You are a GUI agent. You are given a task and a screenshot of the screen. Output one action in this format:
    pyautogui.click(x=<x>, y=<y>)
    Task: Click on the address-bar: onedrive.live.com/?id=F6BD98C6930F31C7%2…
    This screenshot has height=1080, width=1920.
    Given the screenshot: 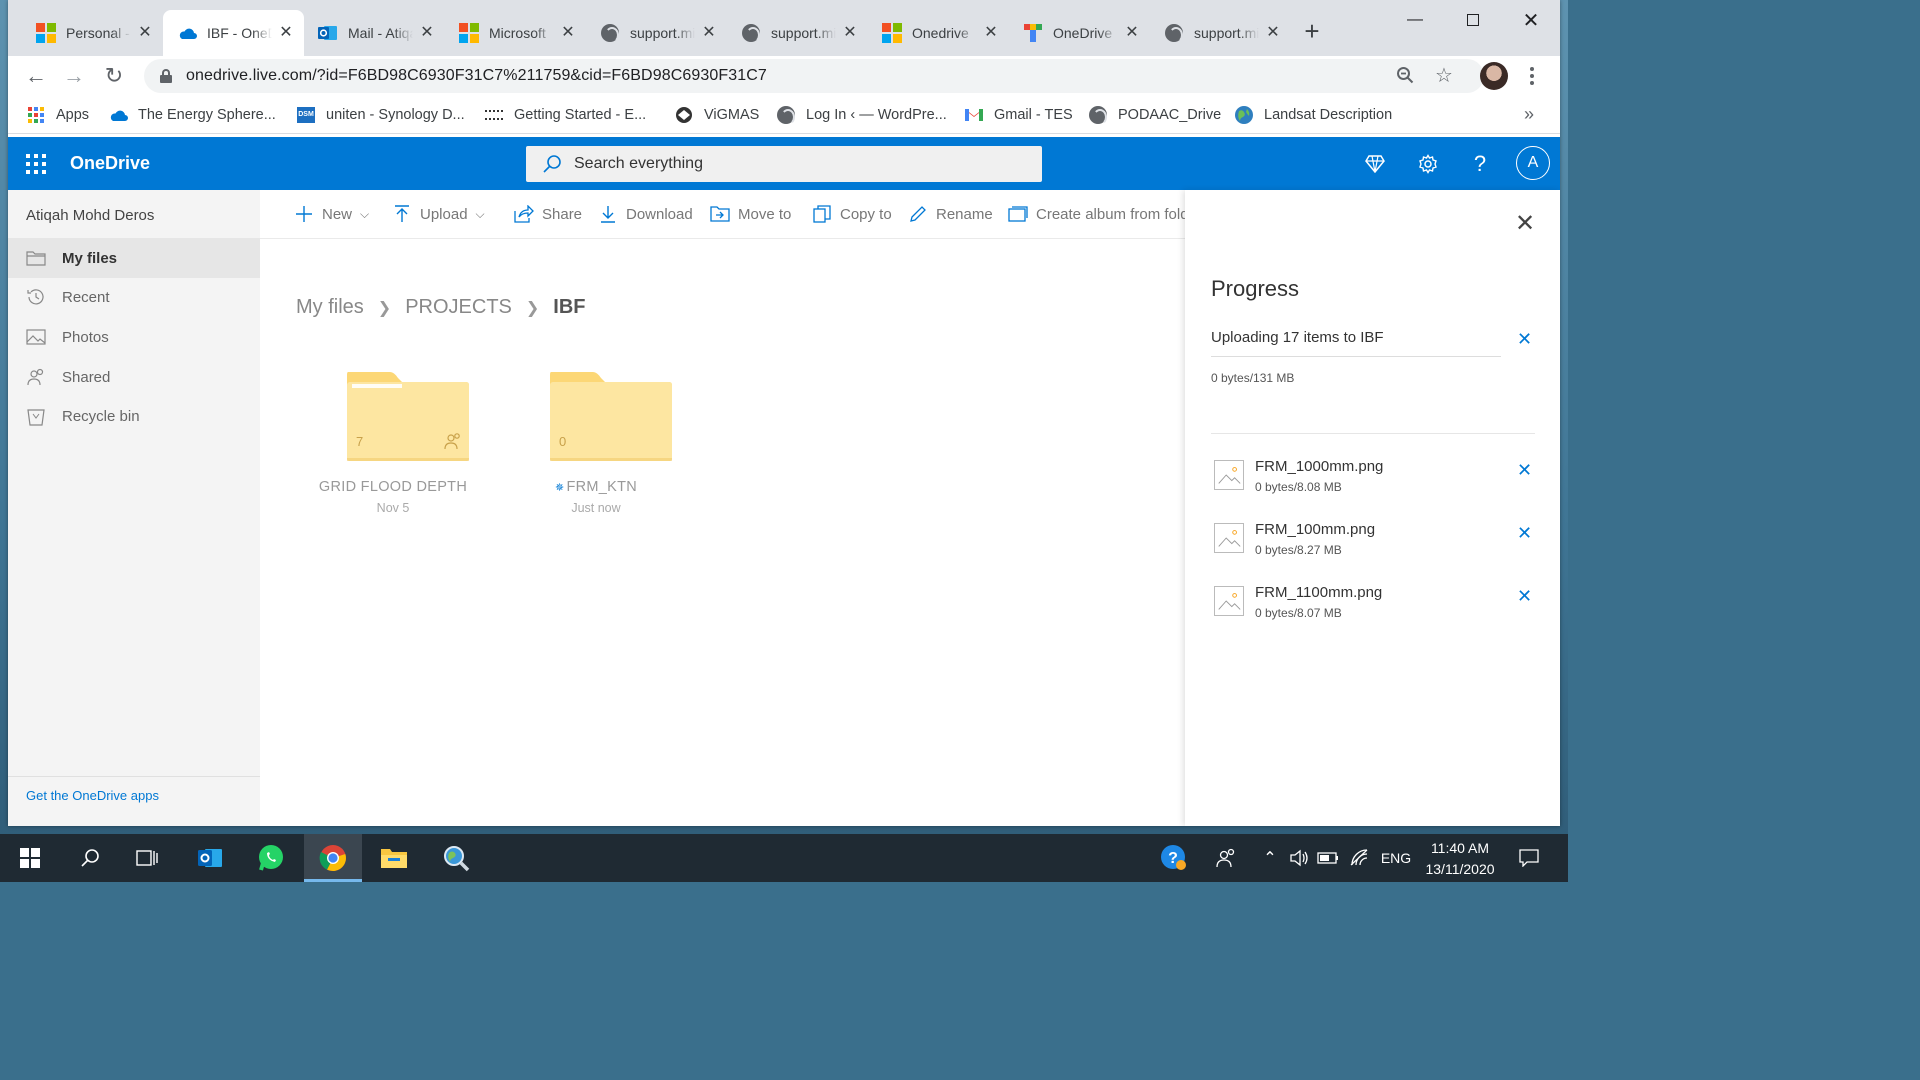 What is the action you would take?
    pyautogui.click(x=814, y=76)
    